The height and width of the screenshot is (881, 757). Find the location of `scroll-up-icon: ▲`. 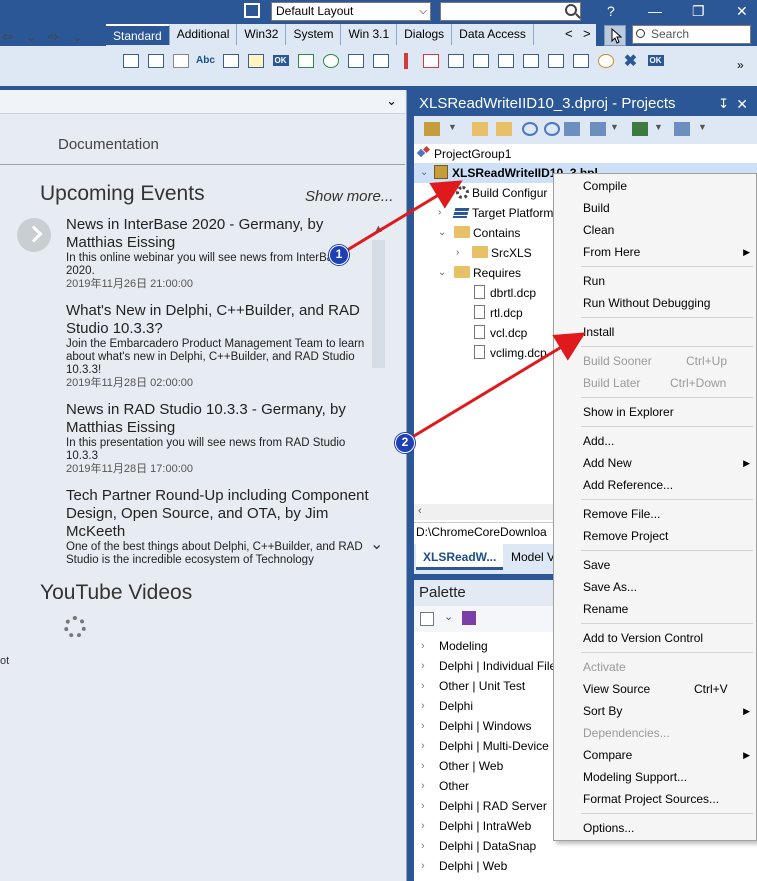

scroll-up-icon: ▲ is located at coordinates (378, 229).